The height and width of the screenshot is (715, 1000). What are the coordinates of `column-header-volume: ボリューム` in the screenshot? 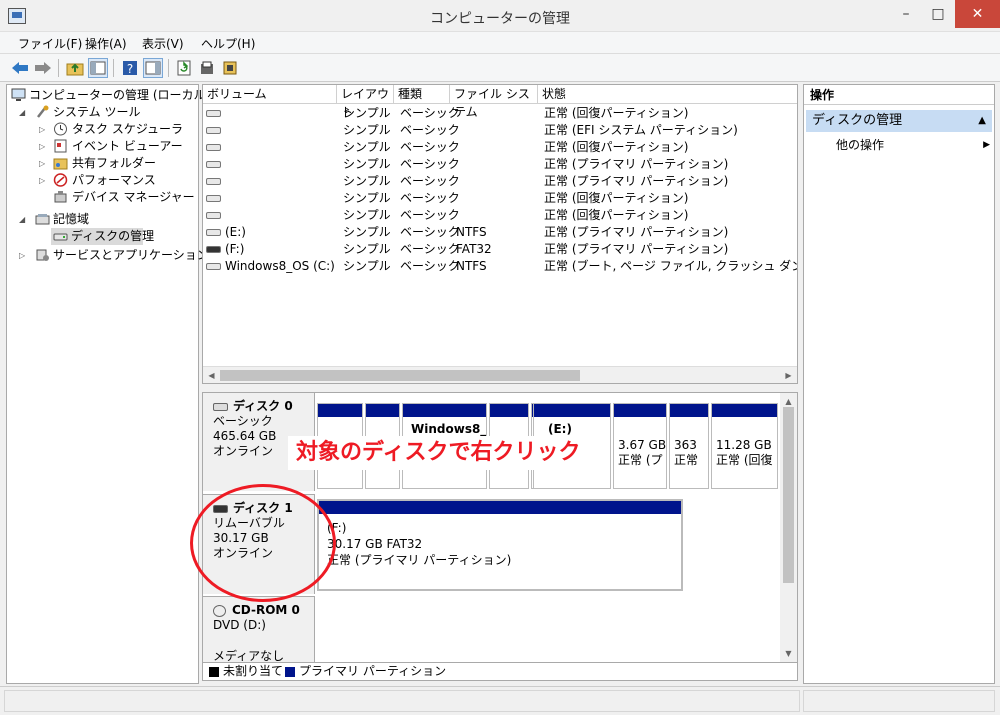 It's located at (270, 94).